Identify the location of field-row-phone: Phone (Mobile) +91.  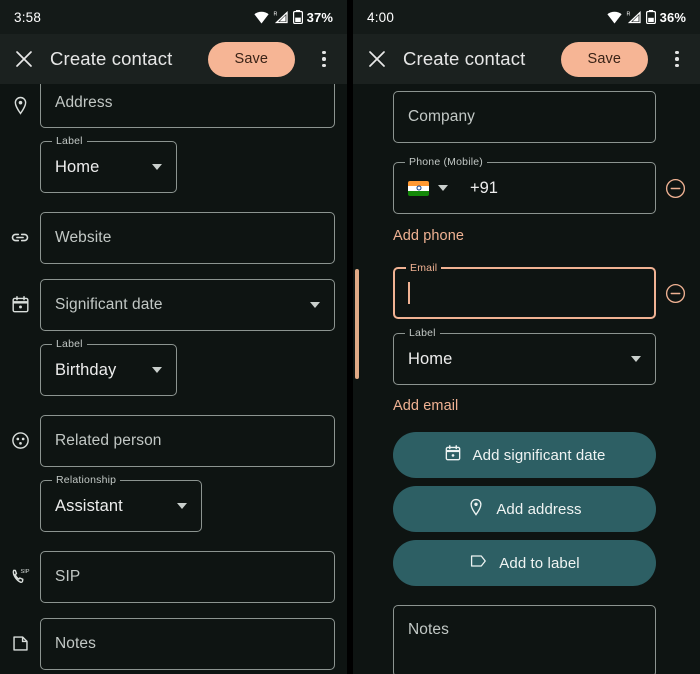
(526, 185).